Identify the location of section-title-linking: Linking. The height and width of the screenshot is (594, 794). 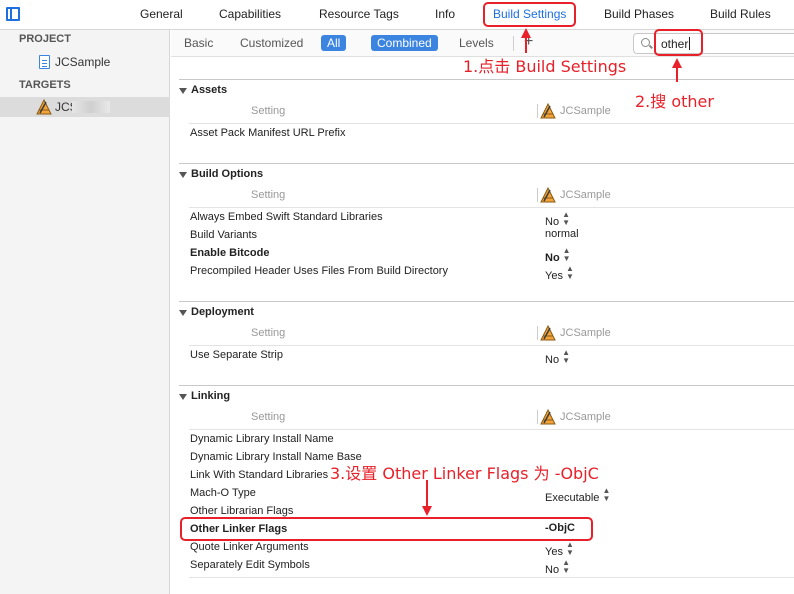
(210, 396).